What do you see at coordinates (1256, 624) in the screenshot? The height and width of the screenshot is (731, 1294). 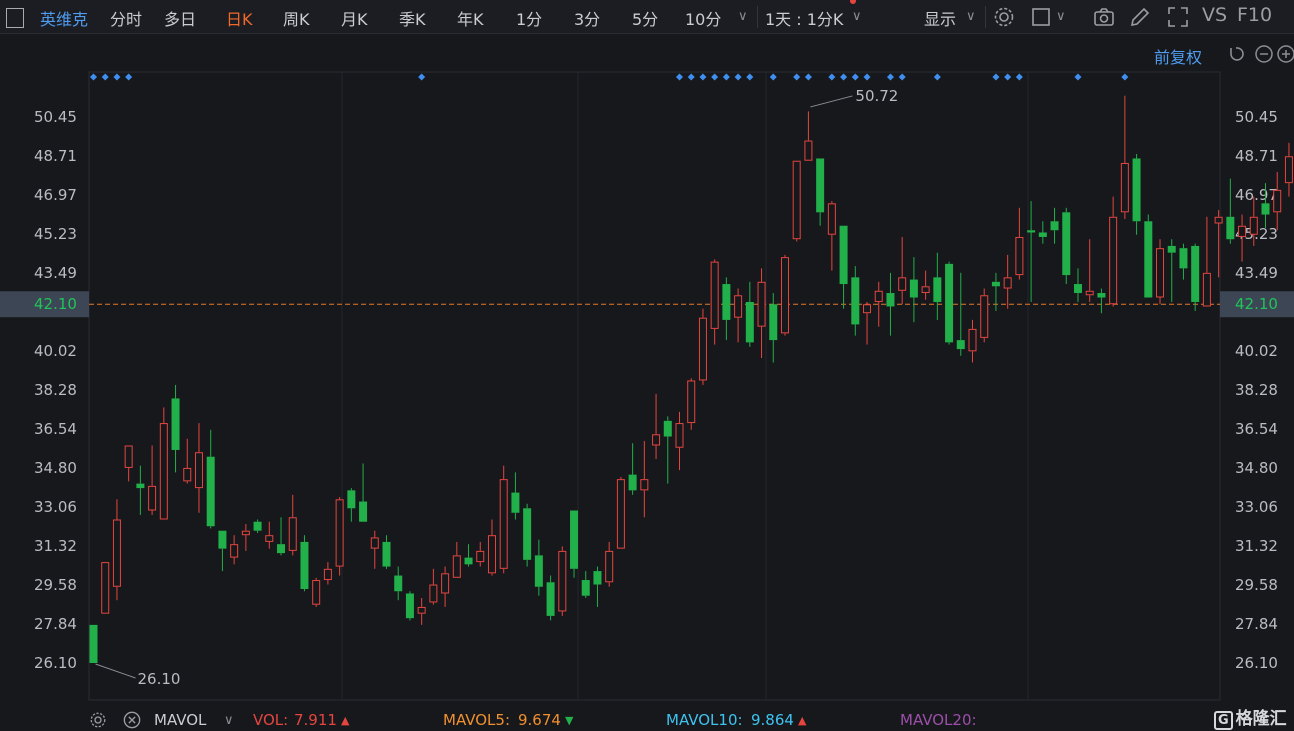 I see `right-tick-label: 27.84` at bounding box center [1256, 624].